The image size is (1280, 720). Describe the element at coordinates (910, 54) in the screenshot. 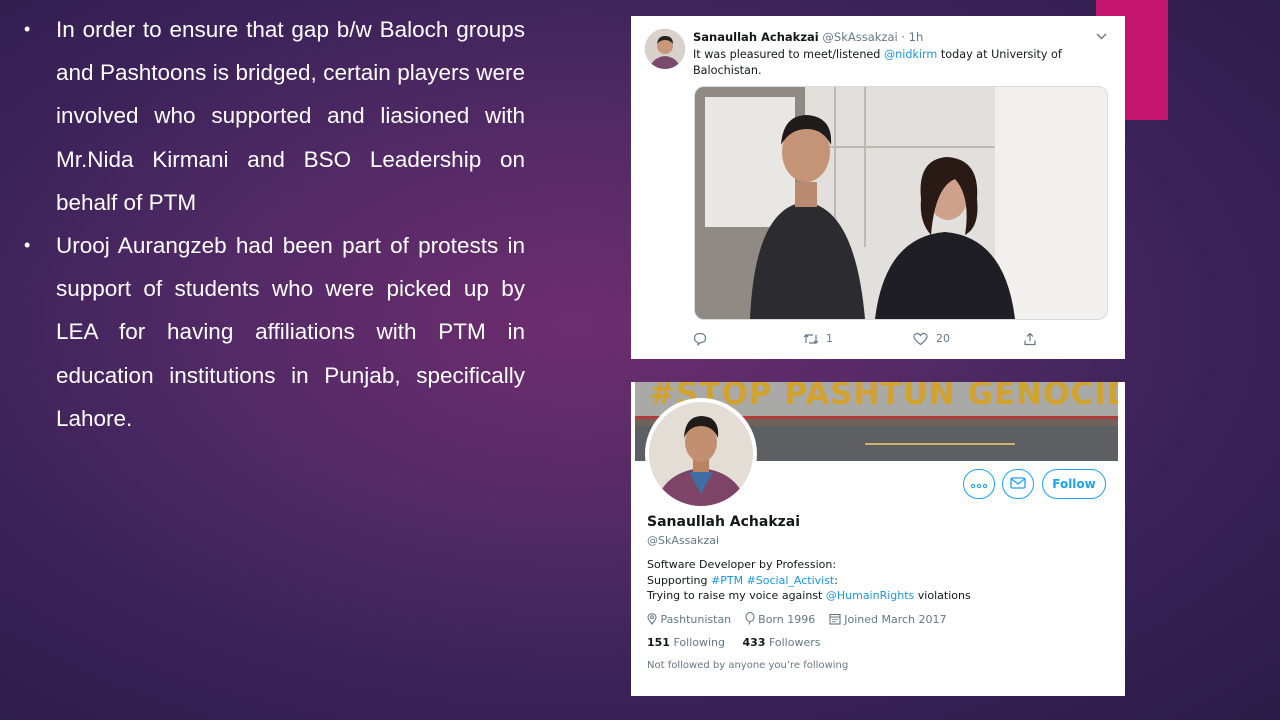

I see `tweet-mention-link: @nidkirm` at that location.